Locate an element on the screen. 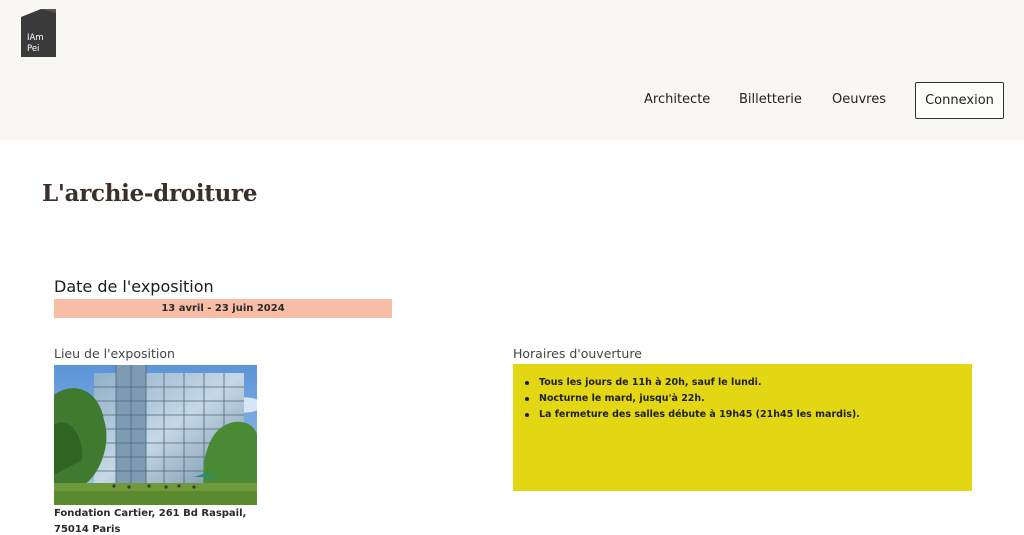 The image size is (1024, 535). nav-architecte: Architecte is located at coordinates (677, 100).